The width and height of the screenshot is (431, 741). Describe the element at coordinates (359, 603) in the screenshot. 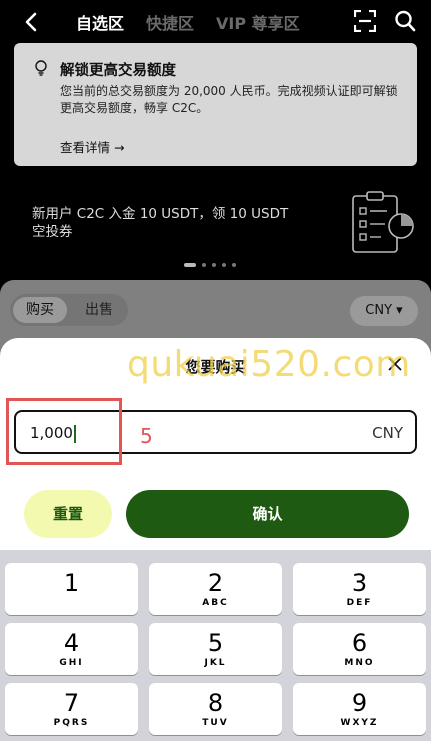

I see `key-letters: DEF` at that location.